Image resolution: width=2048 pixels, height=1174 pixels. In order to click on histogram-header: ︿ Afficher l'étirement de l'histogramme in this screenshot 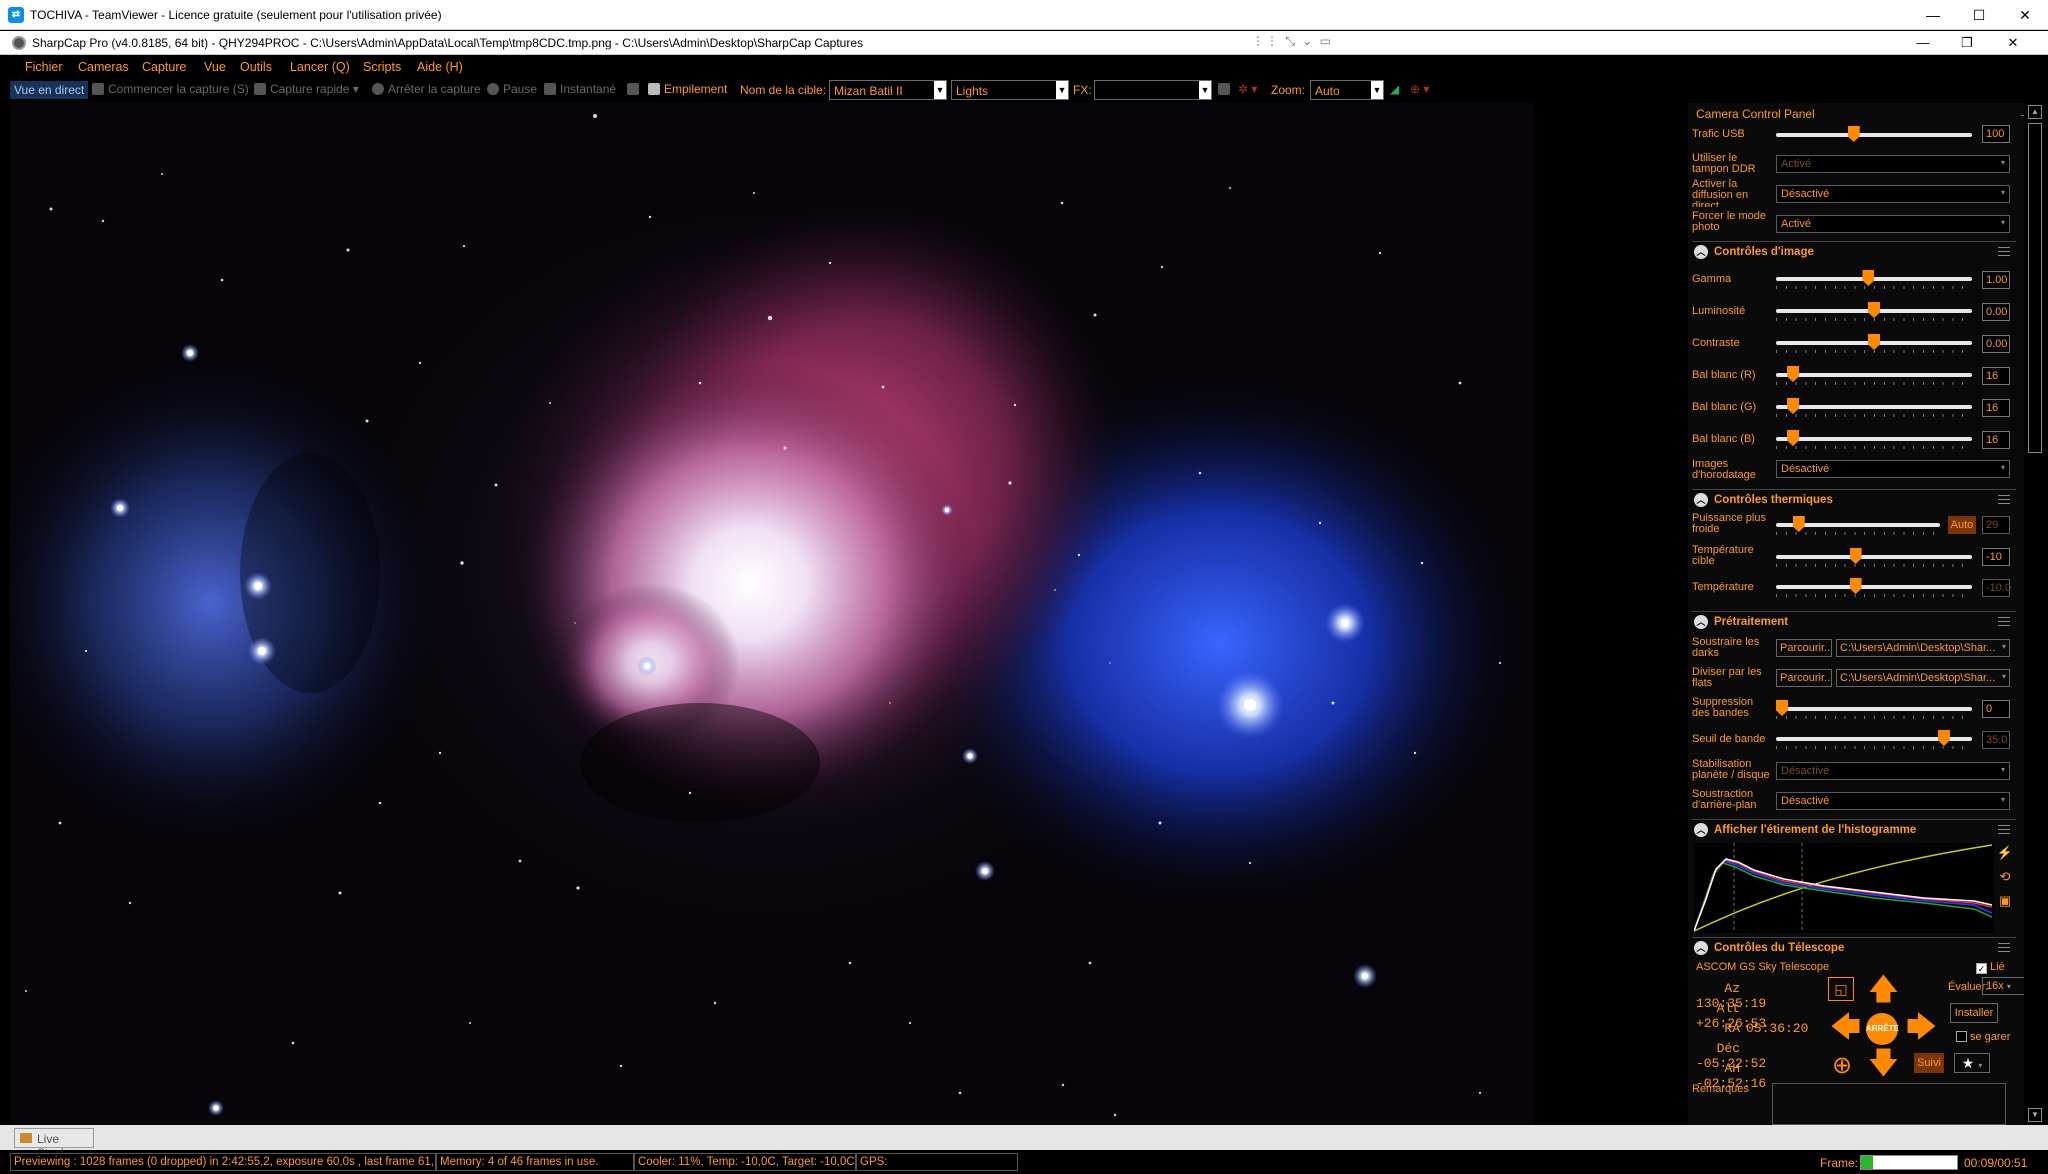, I will do `click(1854, 829)`.